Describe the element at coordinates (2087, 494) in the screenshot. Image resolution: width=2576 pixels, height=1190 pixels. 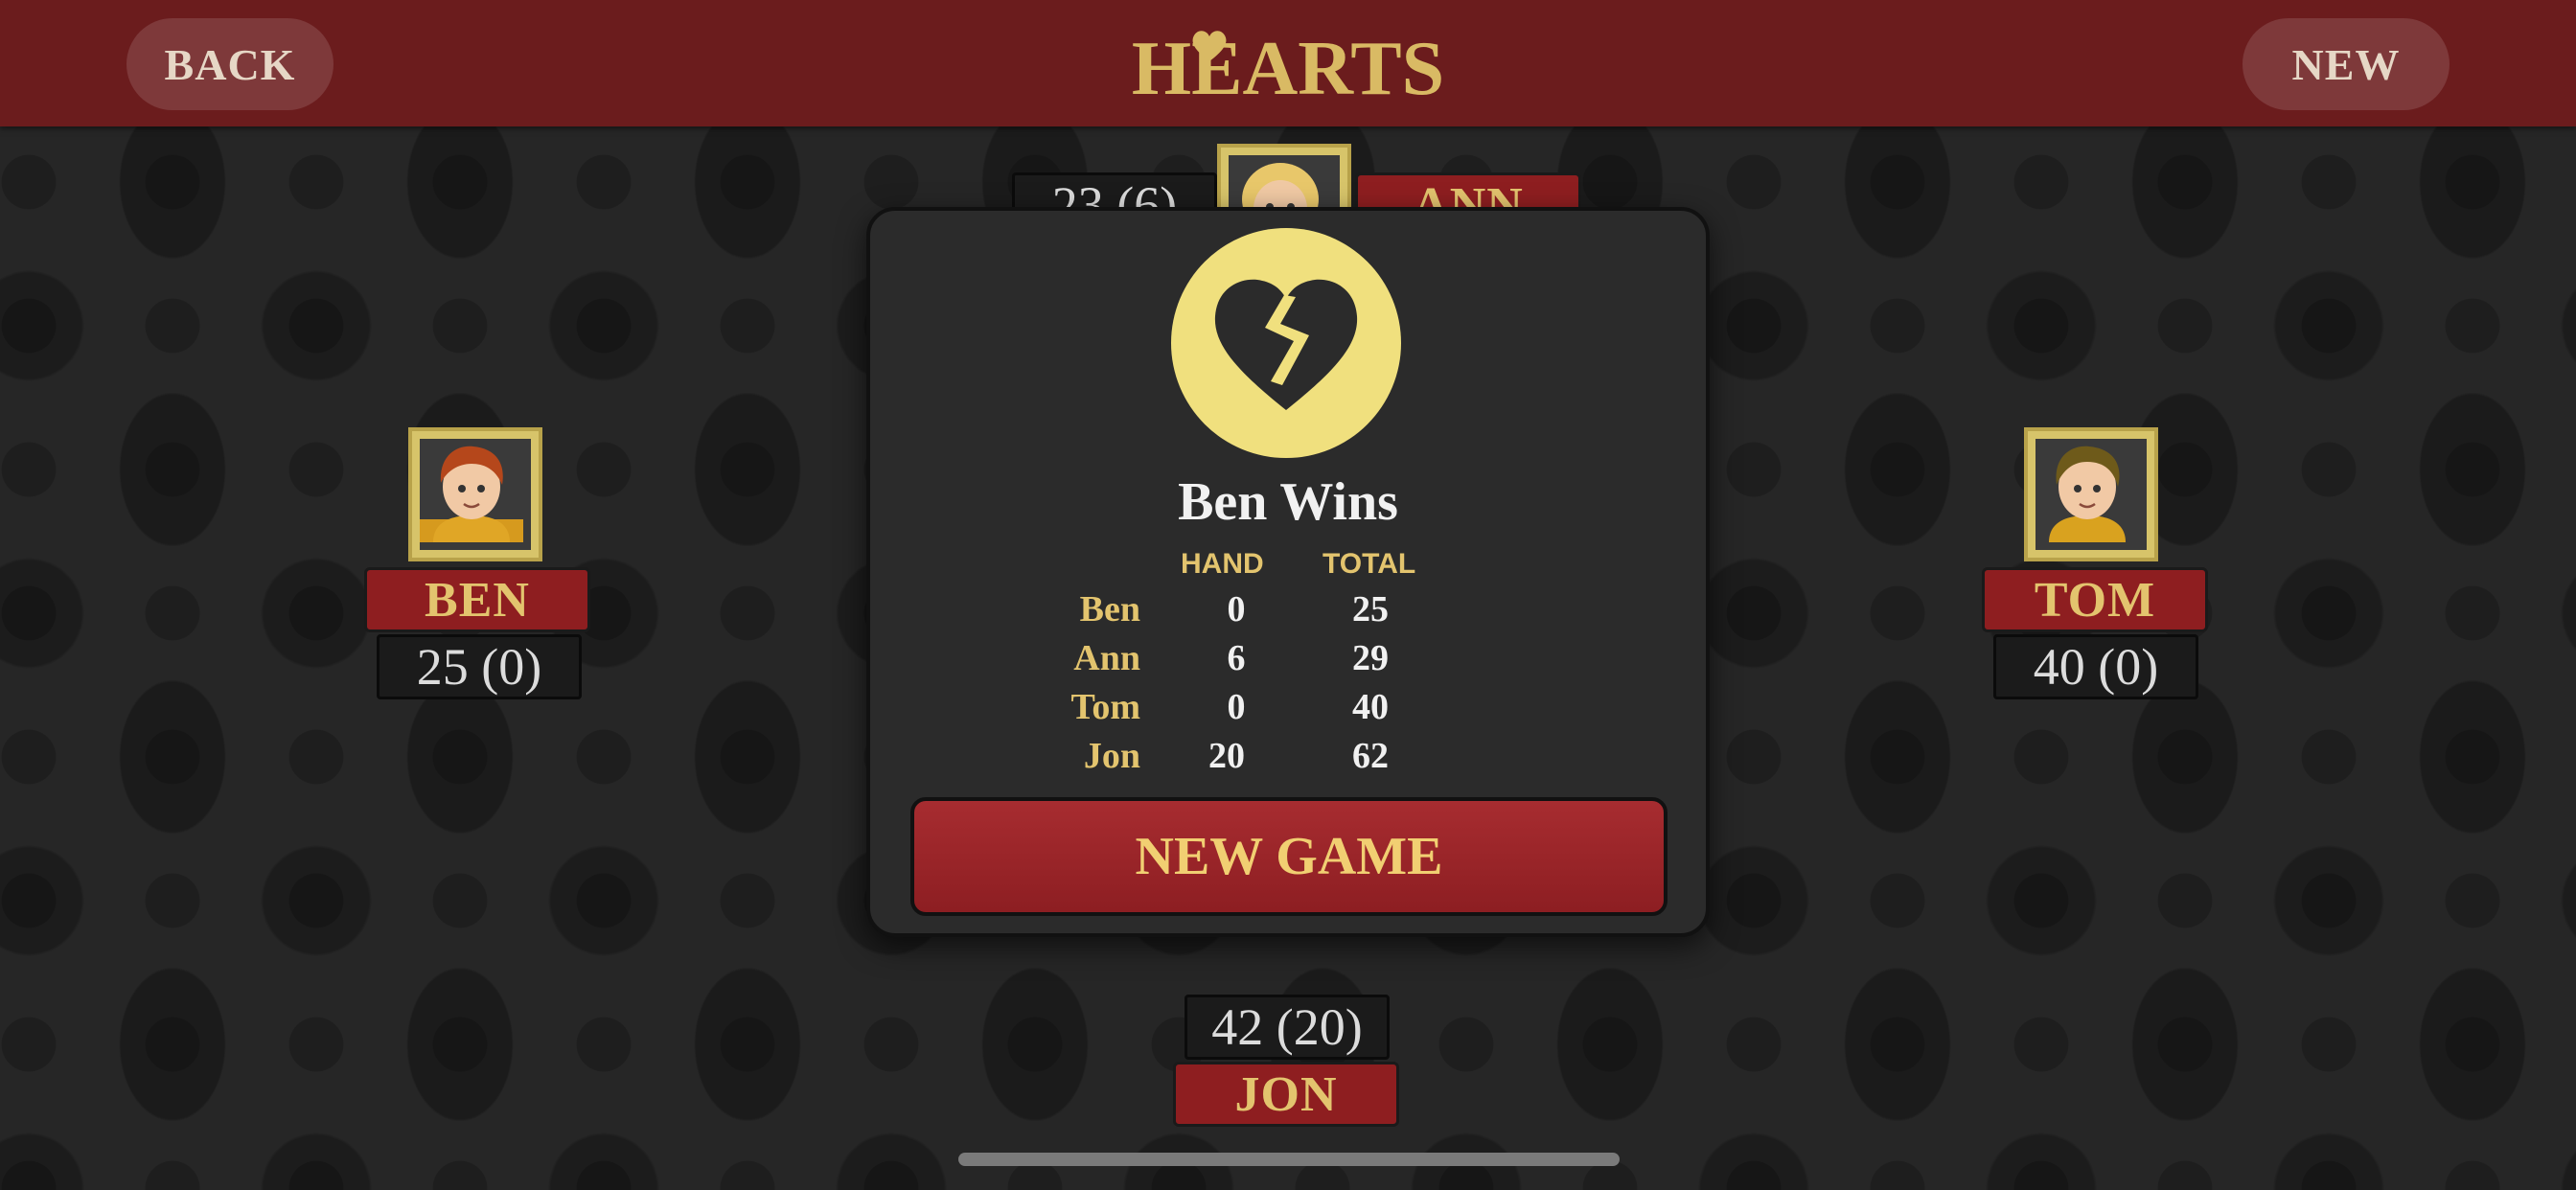
I see `tom-face-icon` at that location.